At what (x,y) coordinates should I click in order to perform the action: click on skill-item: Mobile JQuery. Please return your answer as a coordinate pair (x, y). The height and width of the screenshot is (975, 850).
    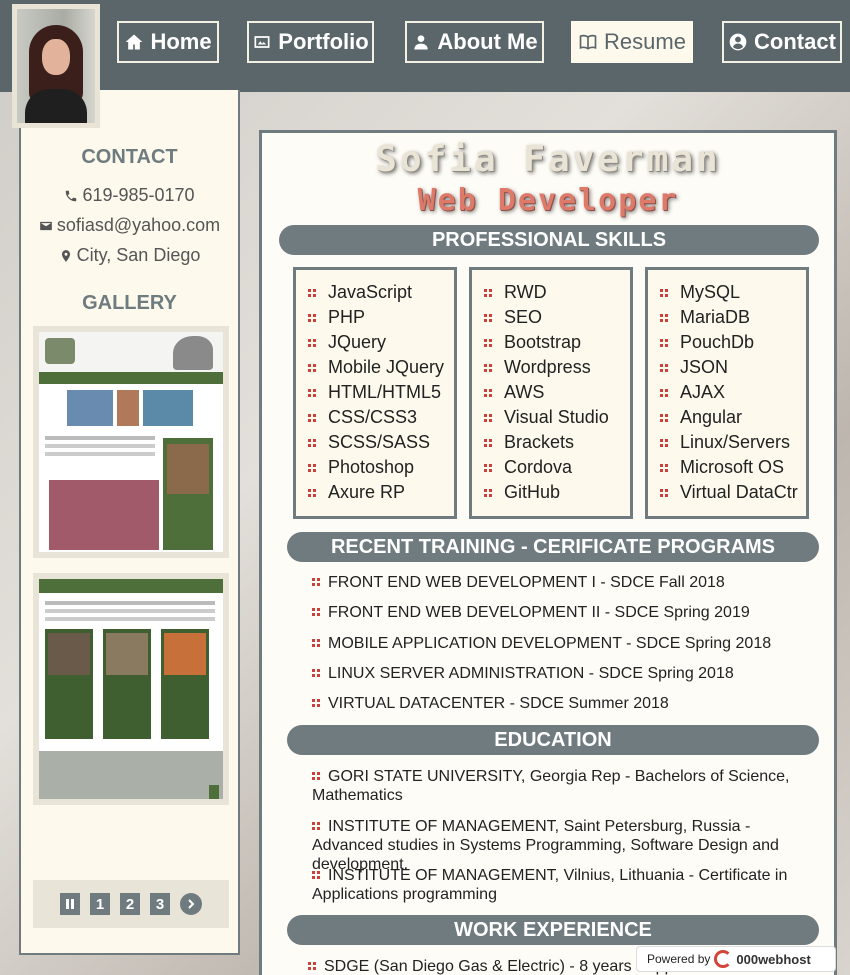
    Looking at the image, I should click on (375, 367).